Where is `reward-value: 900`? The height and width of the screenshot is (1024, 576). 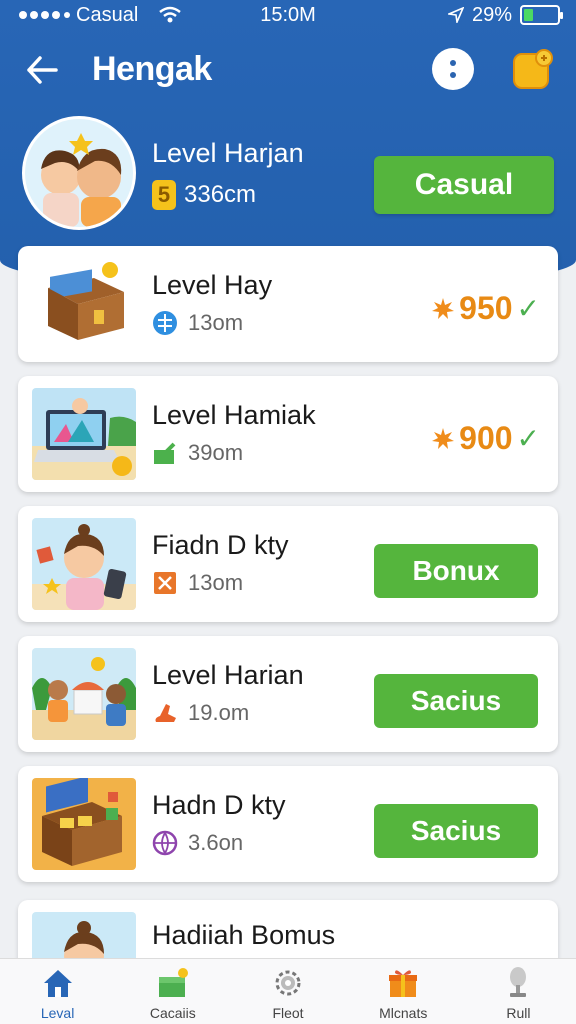
reward-value: 900 is located at coordinates (486, 438).